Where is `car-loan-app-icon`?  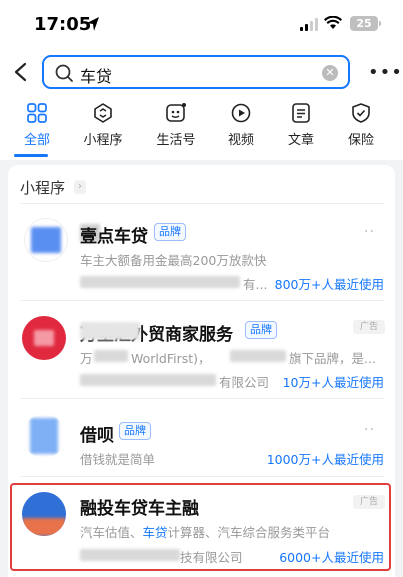
car-loan-app-icon is located at coordinates (46, 240).